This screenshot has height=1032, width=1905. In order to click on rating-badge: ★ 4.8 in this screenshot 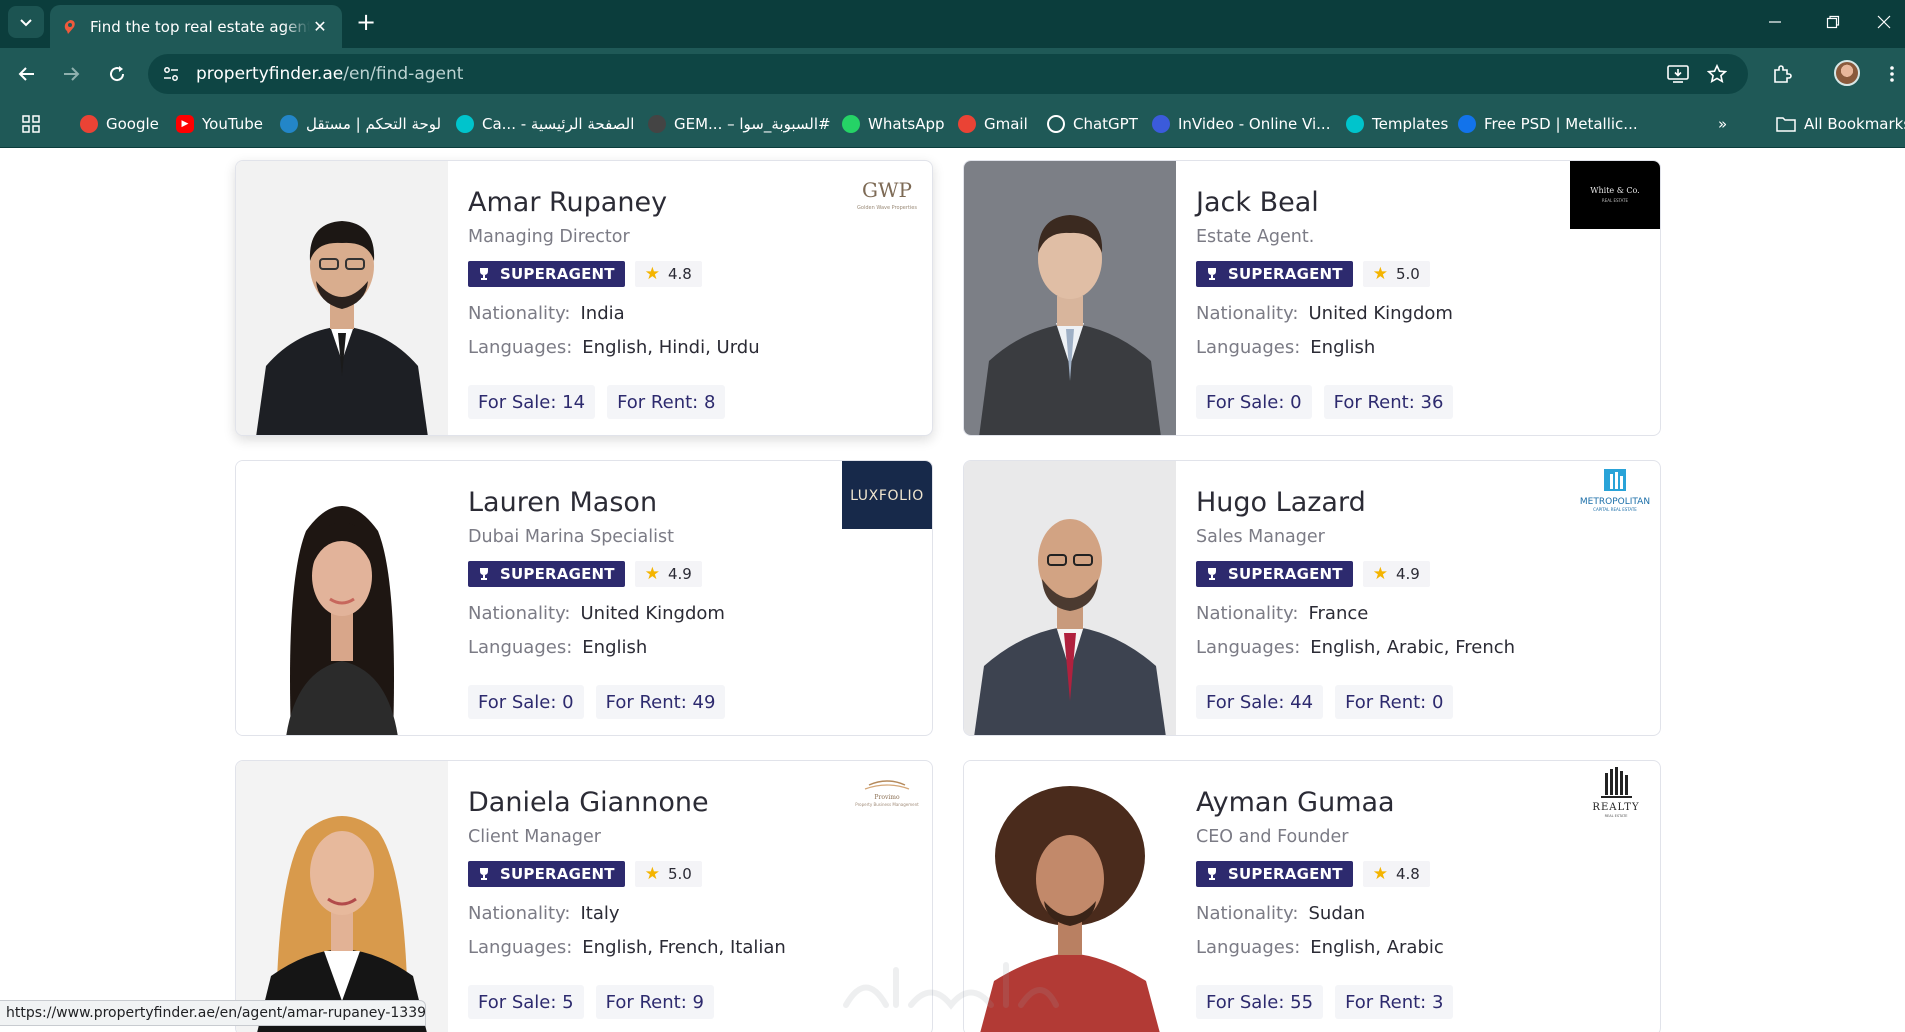, I will do `click(1396, 874)`.